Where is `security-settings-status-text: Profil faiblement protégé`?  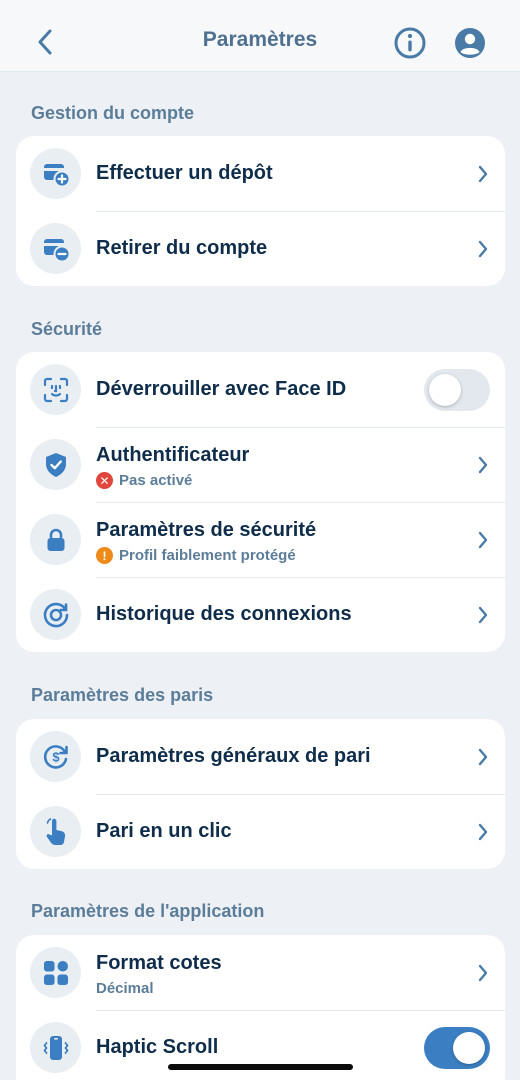
security-settings-status-text: Profil faiblement protégé is located at coordinates (207, 555).